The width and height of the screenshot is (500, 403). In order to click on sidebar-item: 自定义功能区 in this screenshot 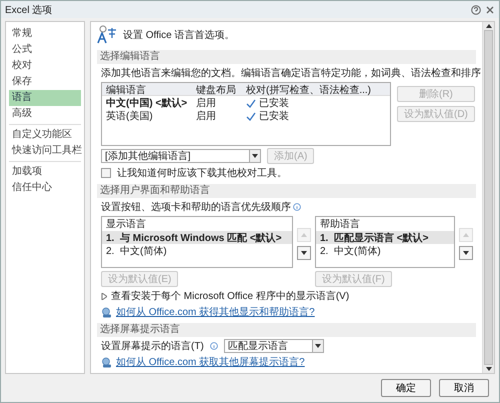, I will do `click(45, 135)`.